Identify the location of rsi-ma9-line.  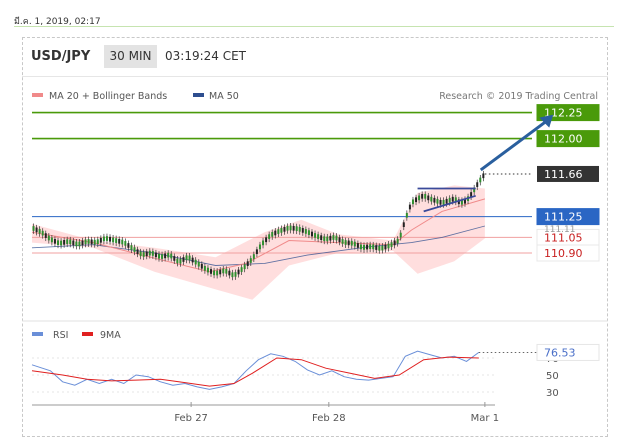
(255, 371).